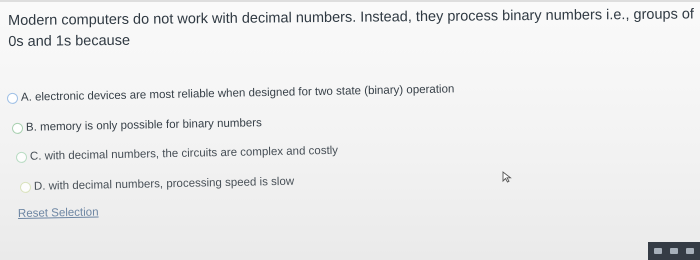 The image size is (700, 260). Describe the element at coordinates (25, 187) in the screenshot. I see `radio-button-d` at that location.